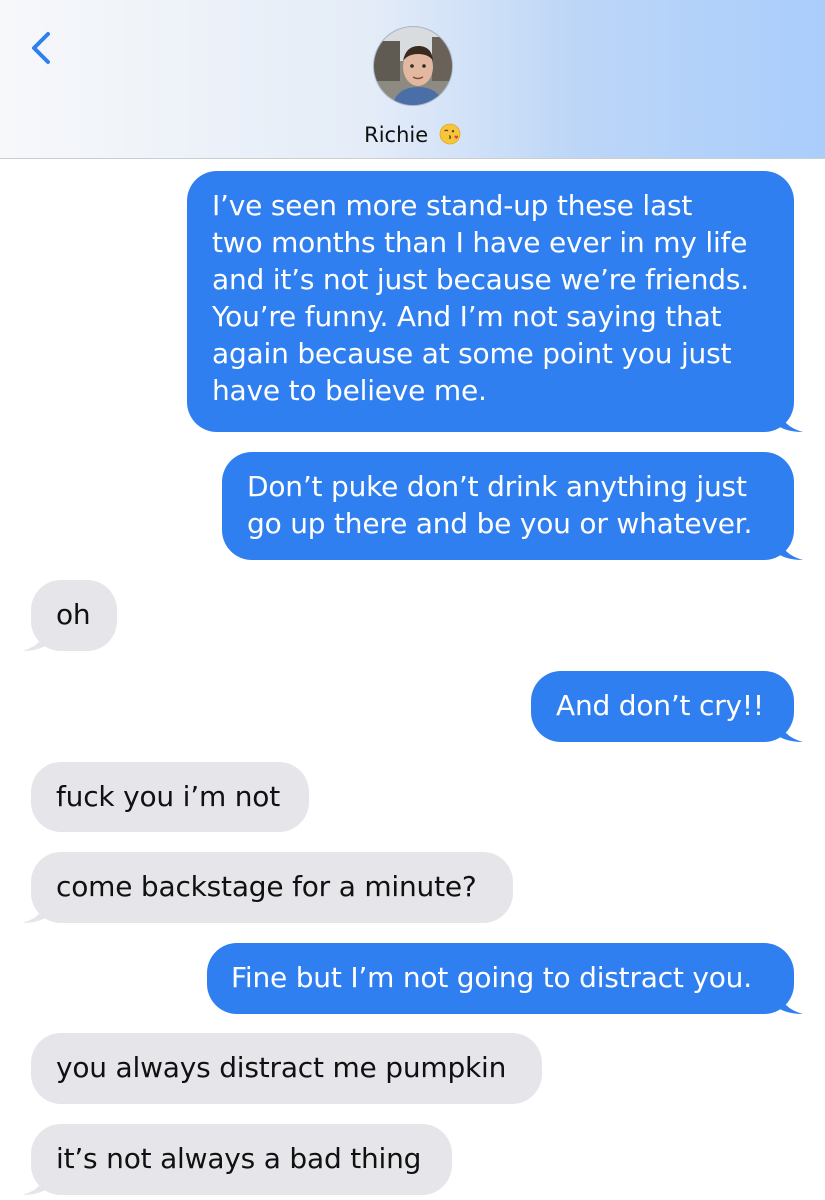 The width and height of the screenshot is (825, 1200). I want to click on contact-name: Richie, so click(396, 135).